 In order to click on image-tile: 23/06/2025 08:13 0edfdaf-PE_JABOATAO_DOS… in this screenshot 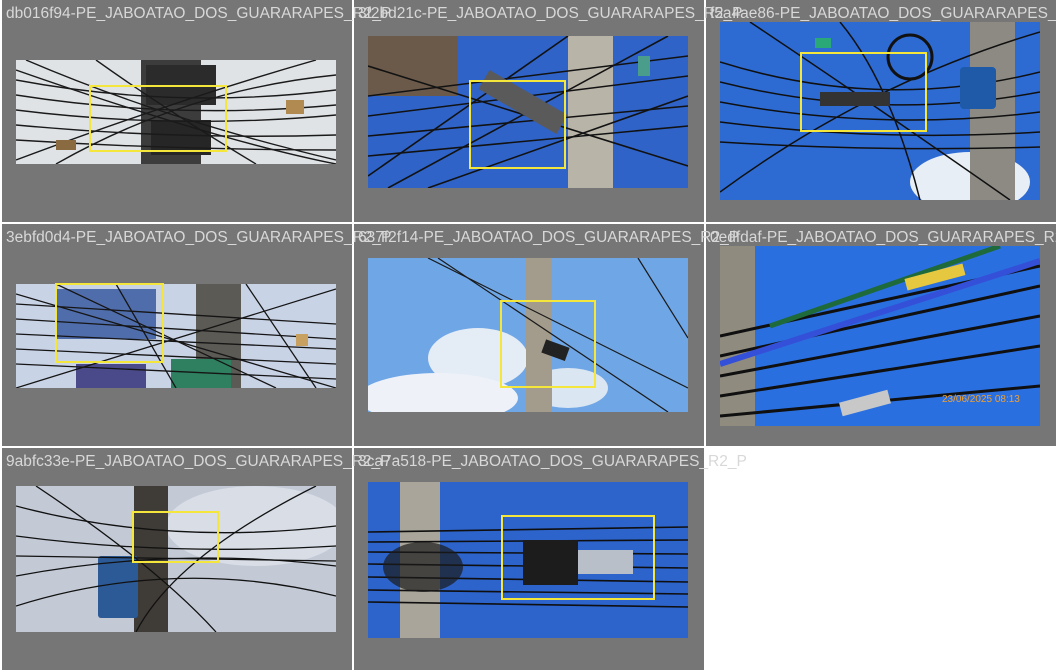, I will do `click(881, 335)`.